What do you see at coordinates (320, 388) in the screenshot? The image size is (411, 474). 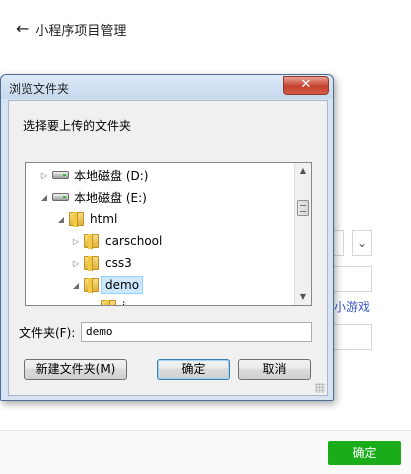 I see `resize-grip-icon` at bounding box center [320, 388].